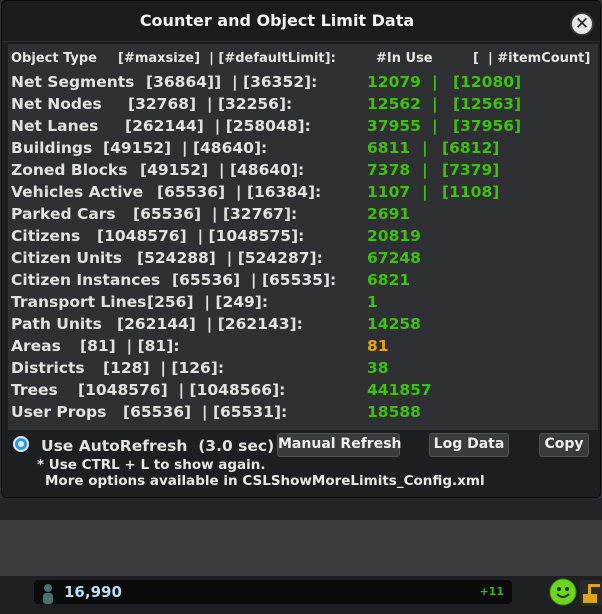  I want to click on row-limits: [36864]] | [36352]:, so click(232, 82).